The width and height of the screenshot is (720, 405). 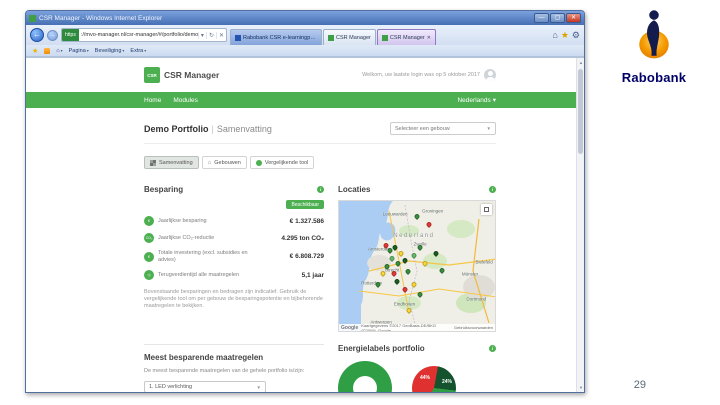 What do you see at coordinates (79, 51) in the screenshot?
I see `menu-item-pagina: Pagina ▾` at bounding box center [79, 51].